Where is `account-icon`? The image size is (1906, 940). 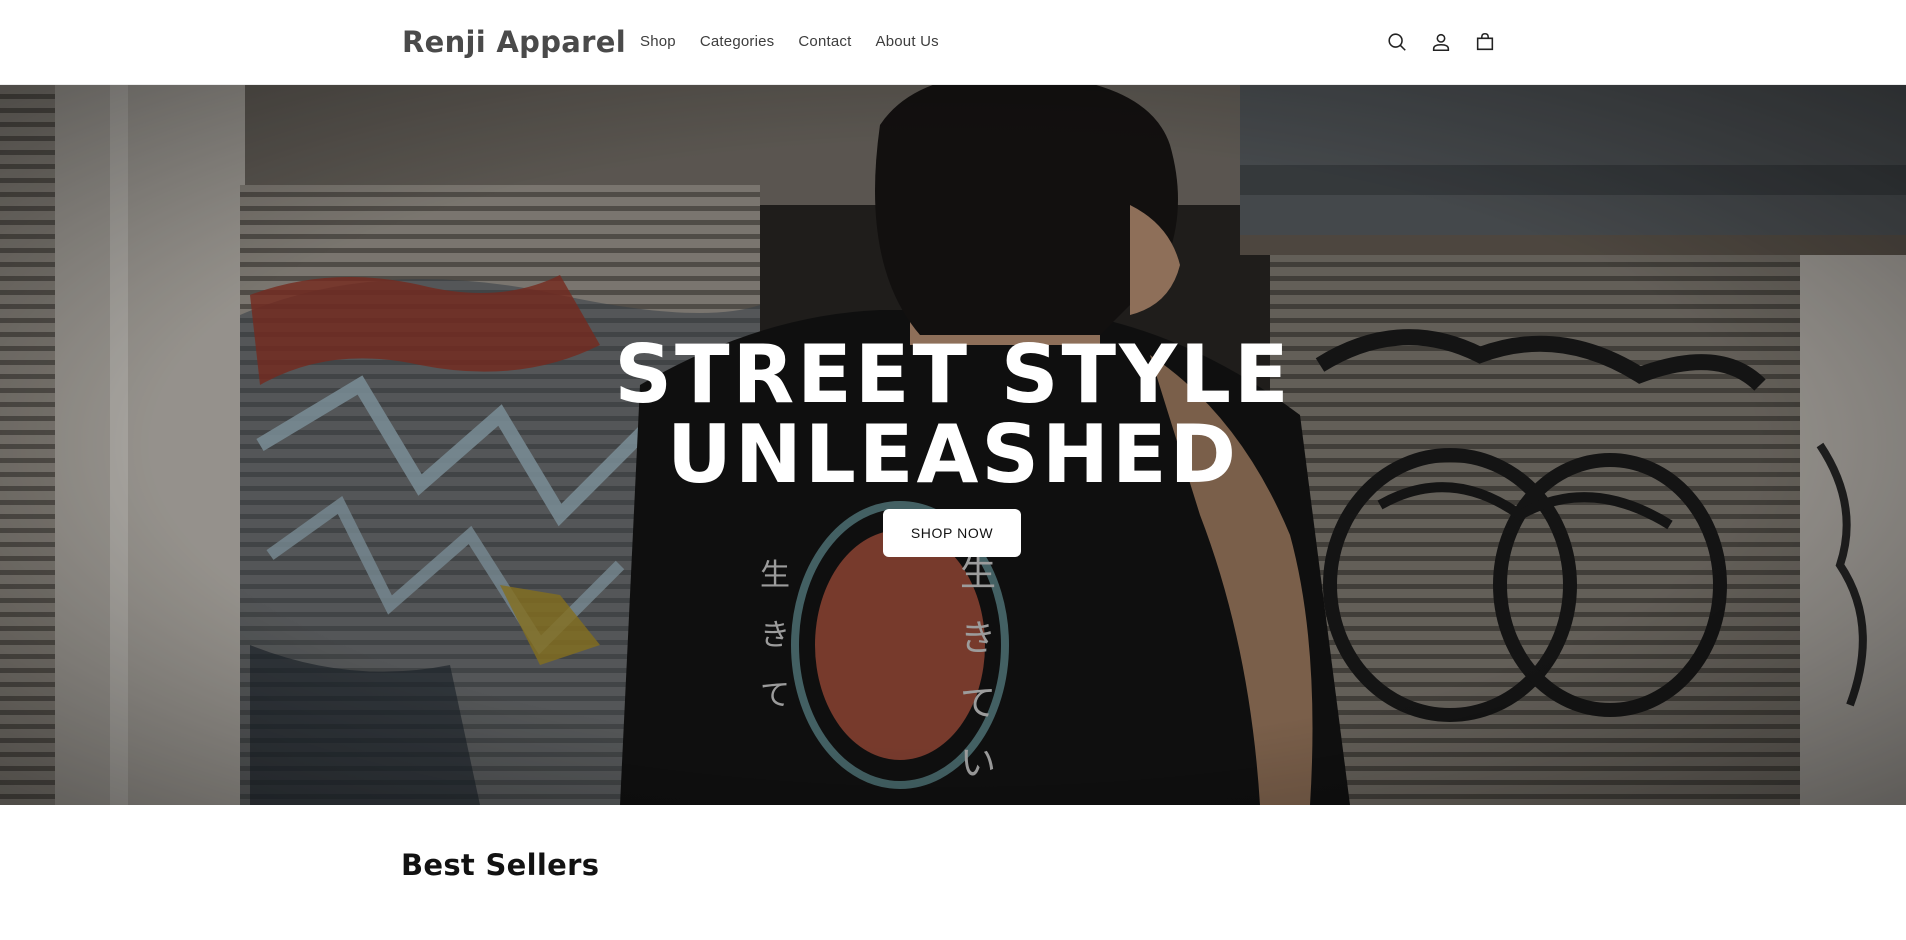 account-icon is located at coordinates (1441, 42).